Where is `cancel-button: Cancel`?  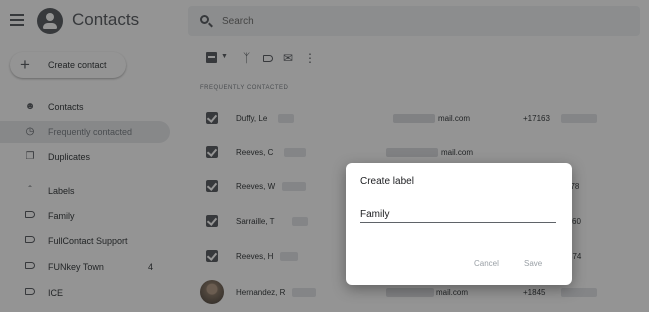
cancel-button: Cancel is located at coordinates (486, 263).